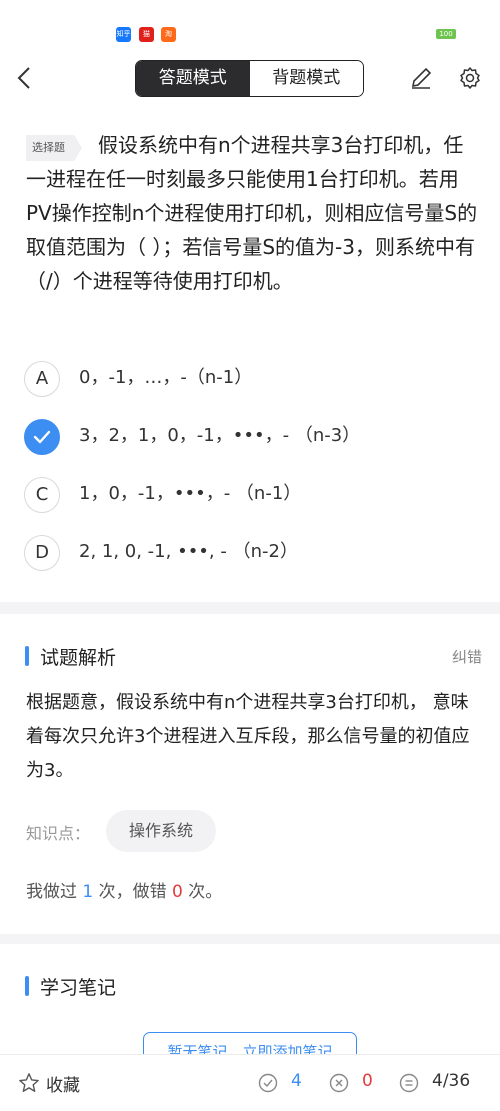 The width and height of the screenshot is (500, 1111). Describe the element at coordinates (446, 34) in the screenshot. I see `battery-icon: 100` at that location.